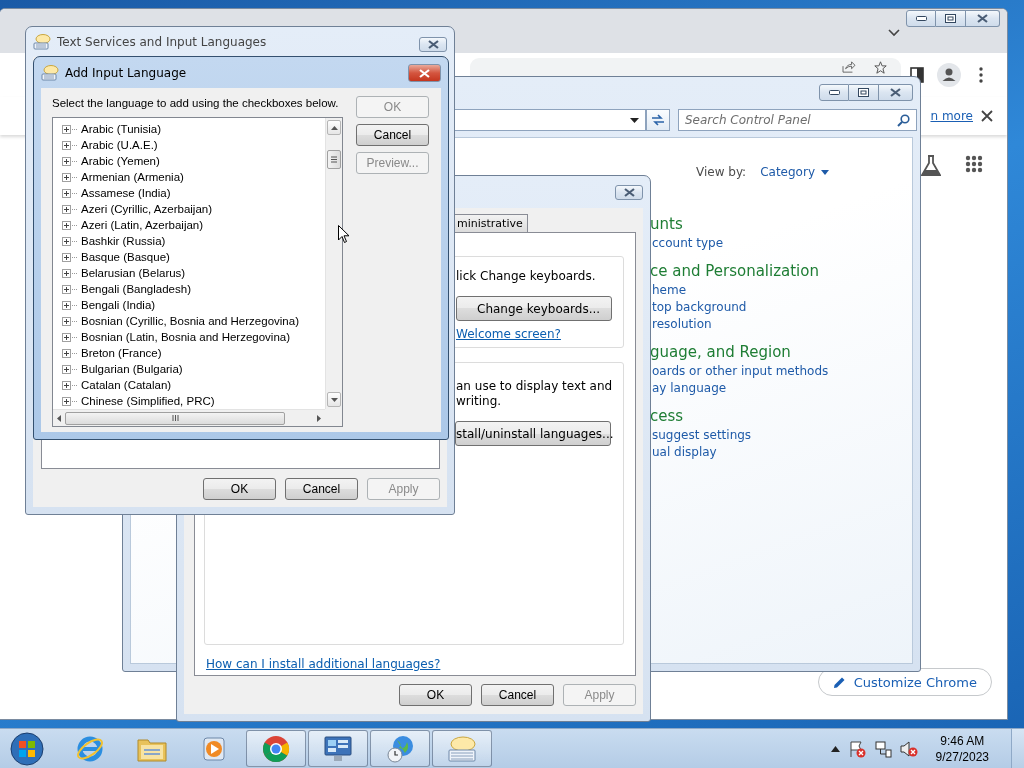  Describe the element at coordinates (190, 321) in the screenshot. I see `language-item: Bosnian (Cyrillic, Bosnia and Herzegovina)` at that location.